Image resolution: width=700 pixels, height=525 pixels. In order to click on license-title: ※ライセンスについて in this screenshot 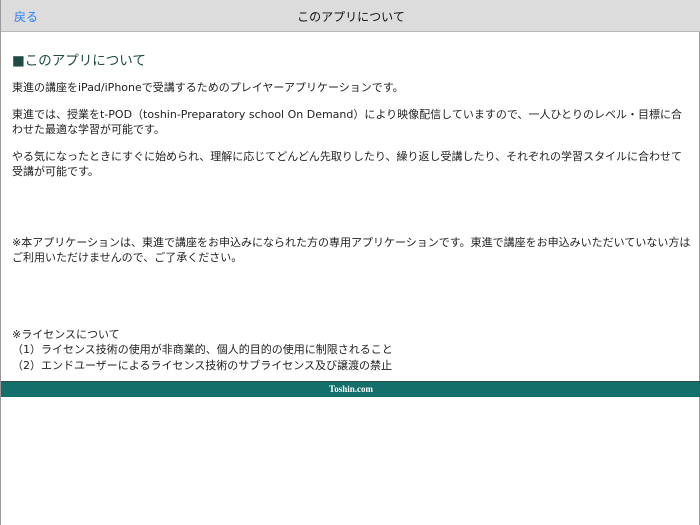, I will do `click(66, 334)`.